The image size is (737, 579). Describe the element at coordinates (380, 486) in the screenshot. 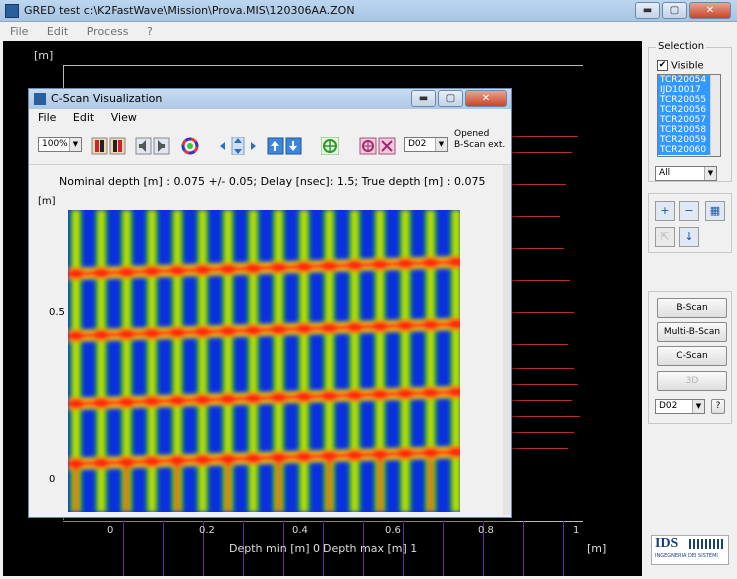

I see `heatmap-vertical-ridge` at that location.